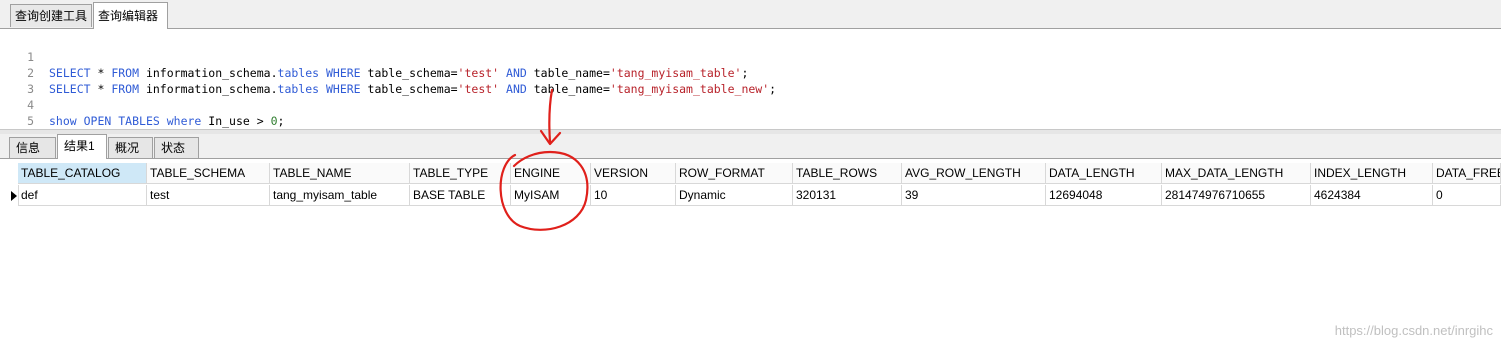 The width and height of the screenshot is (1501, 344). I want to click on code-text: In_use >, so click(236, 121).